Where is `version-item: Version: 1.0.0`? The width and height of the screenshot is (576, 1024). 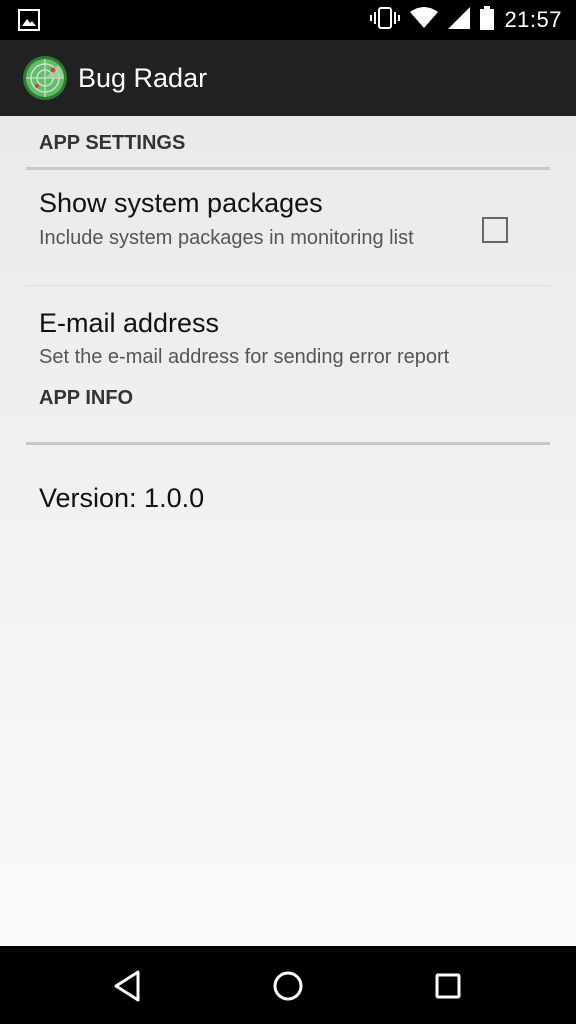
version-item: Version: 1.0.0 is located at coordinates (288, 500).